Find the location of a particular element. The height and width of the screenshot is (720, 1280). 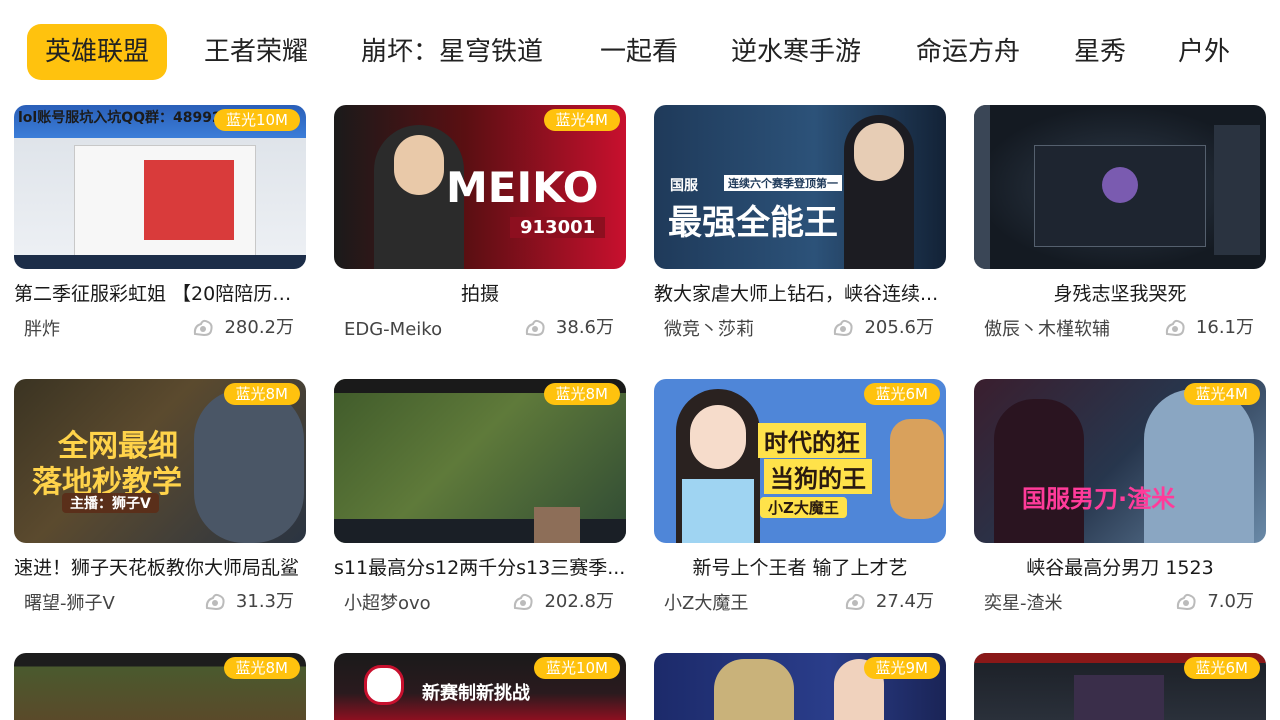

stream-title: 拍摄 is located at coordinates (479, 294).